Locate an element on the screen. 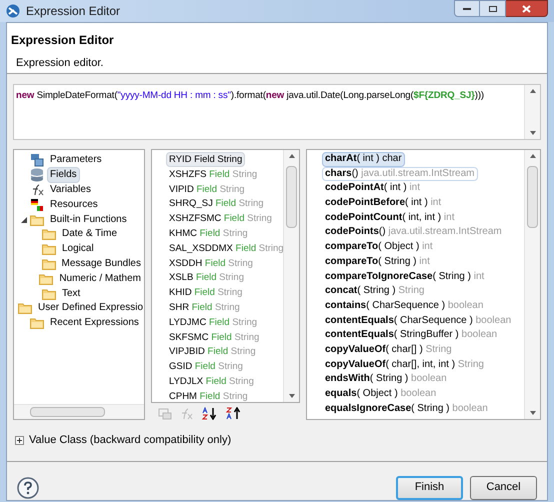 Image resolution: width=554 pixels, height=502 pixels. method-item: codePoints() java.util.stream.IntStream is located at coordinates (413, 232).